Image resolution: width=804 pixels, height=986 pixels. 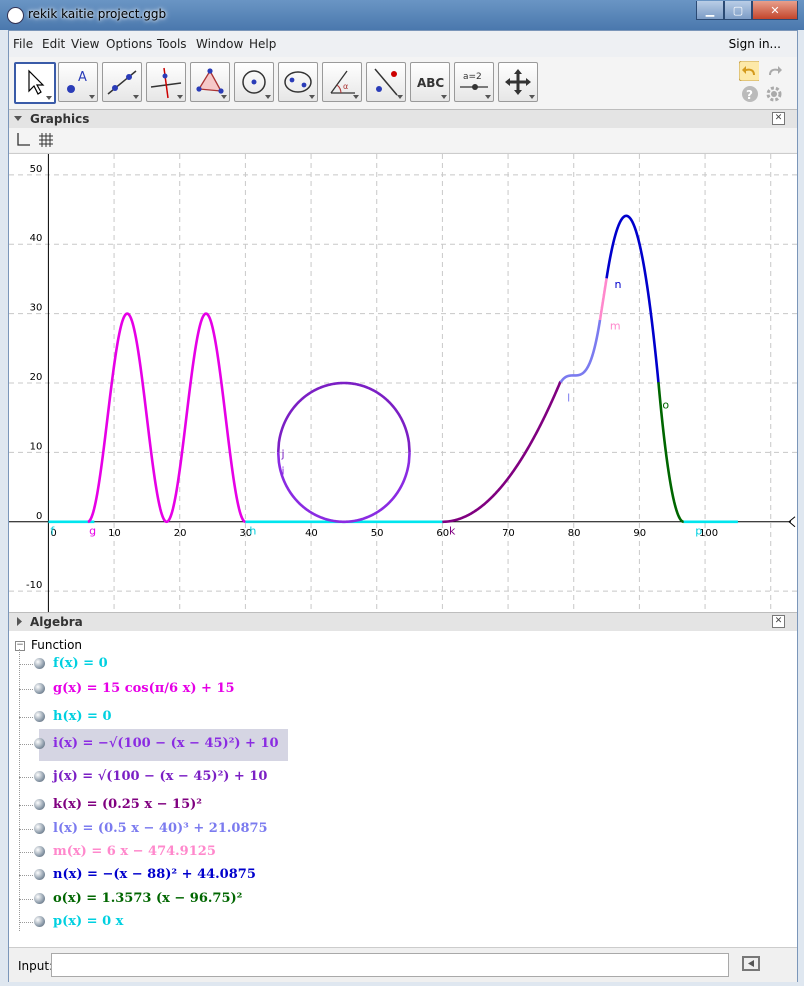 I want to click on graphics-panel-title: Graphics, so click(x=60, y=119).